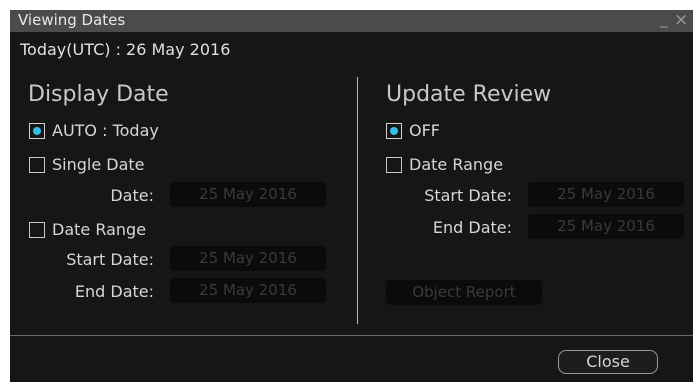 Image resolution: width=693 pixels, height=382 pixels. I want to click on display-date-range-checkbox, so click(37, 230).